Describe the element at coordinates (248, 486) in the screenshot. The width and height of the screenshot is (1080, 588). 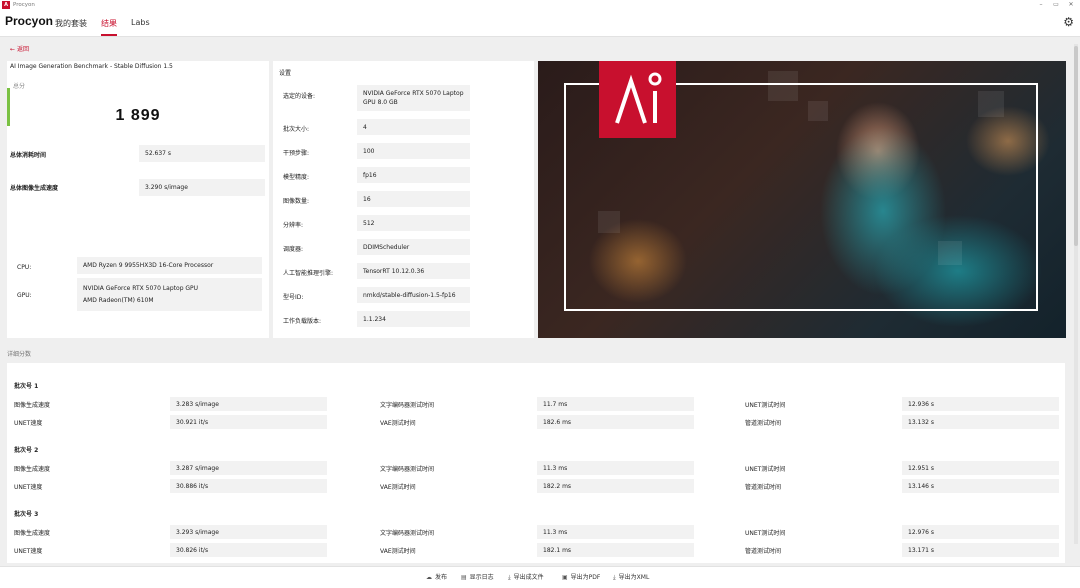
I see `detail-value: 30.886 it/s` at that location.